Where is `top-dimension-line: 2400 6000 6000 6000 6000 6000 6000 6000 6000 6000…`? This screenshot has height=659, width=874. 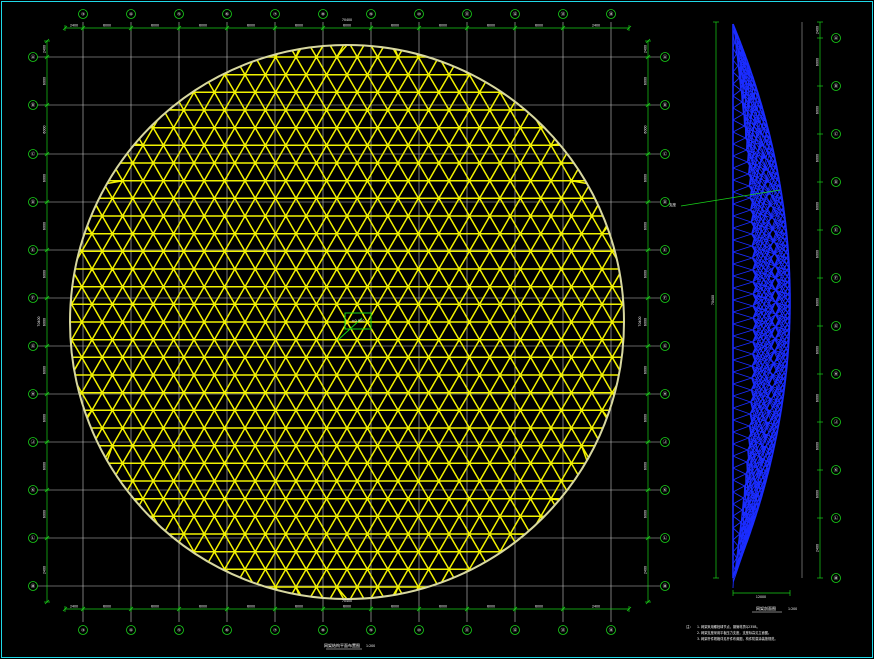 top-dimension-line: 2400 6000 6000 6000 6000 6000 6000 6000 6000 6000… is located at coordinates (347, 24).